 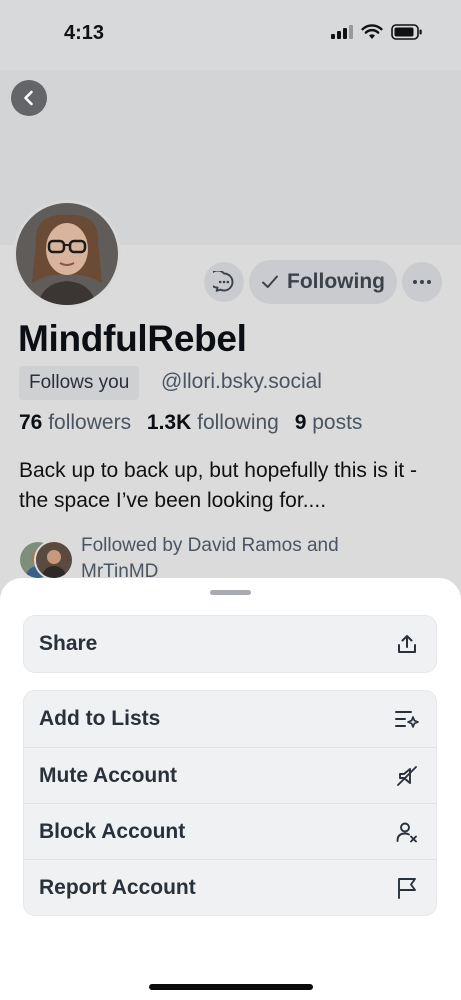 I want to click on share-icon, so click(x=407, y=644).